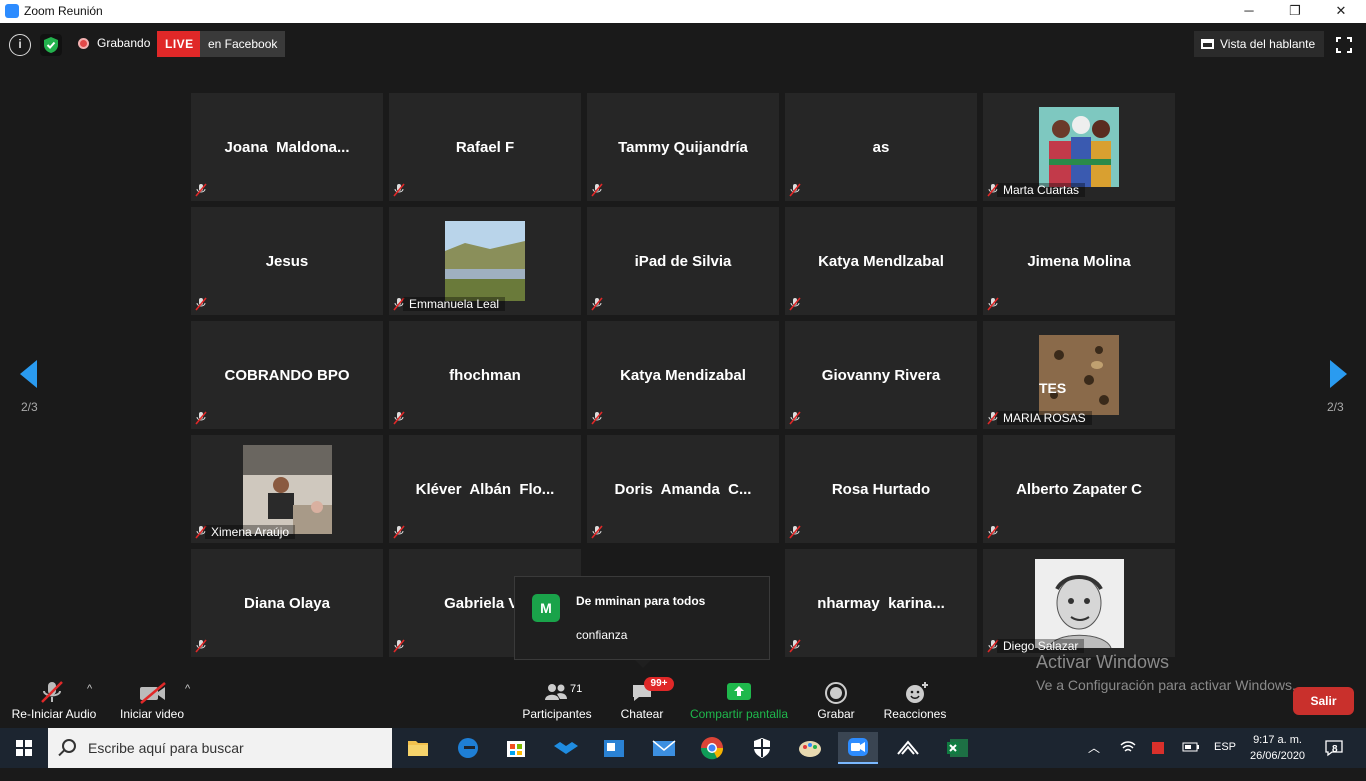 This screenshot has height=781, width=1366. I want to click on taskbar-search-placeholder: Escribe aquí para buscar, so click(166, 748).